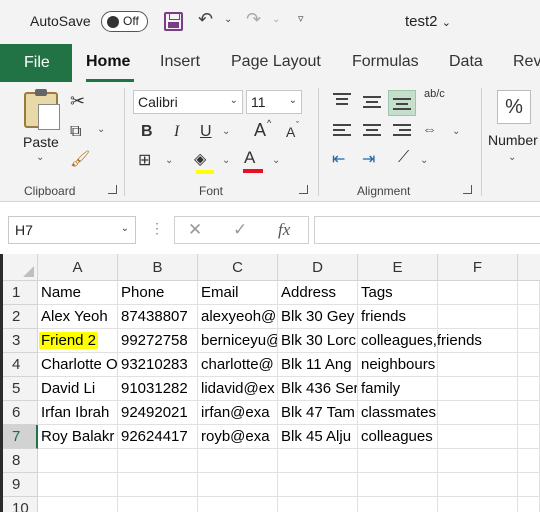  I want to click on tab-formulas: Formulas, so click(385, 62).